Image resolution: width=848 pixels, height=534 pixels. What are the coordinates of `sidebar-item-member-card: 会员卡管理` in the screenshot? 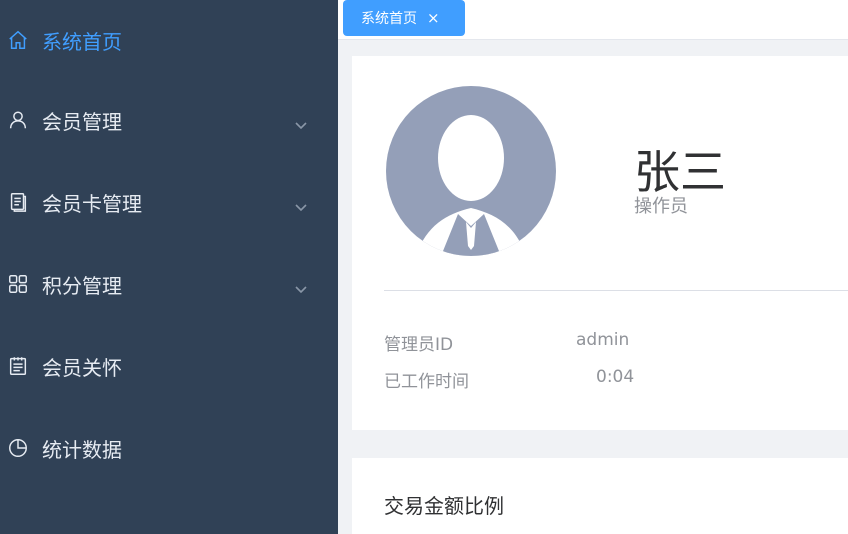 It's located at (169, 202).